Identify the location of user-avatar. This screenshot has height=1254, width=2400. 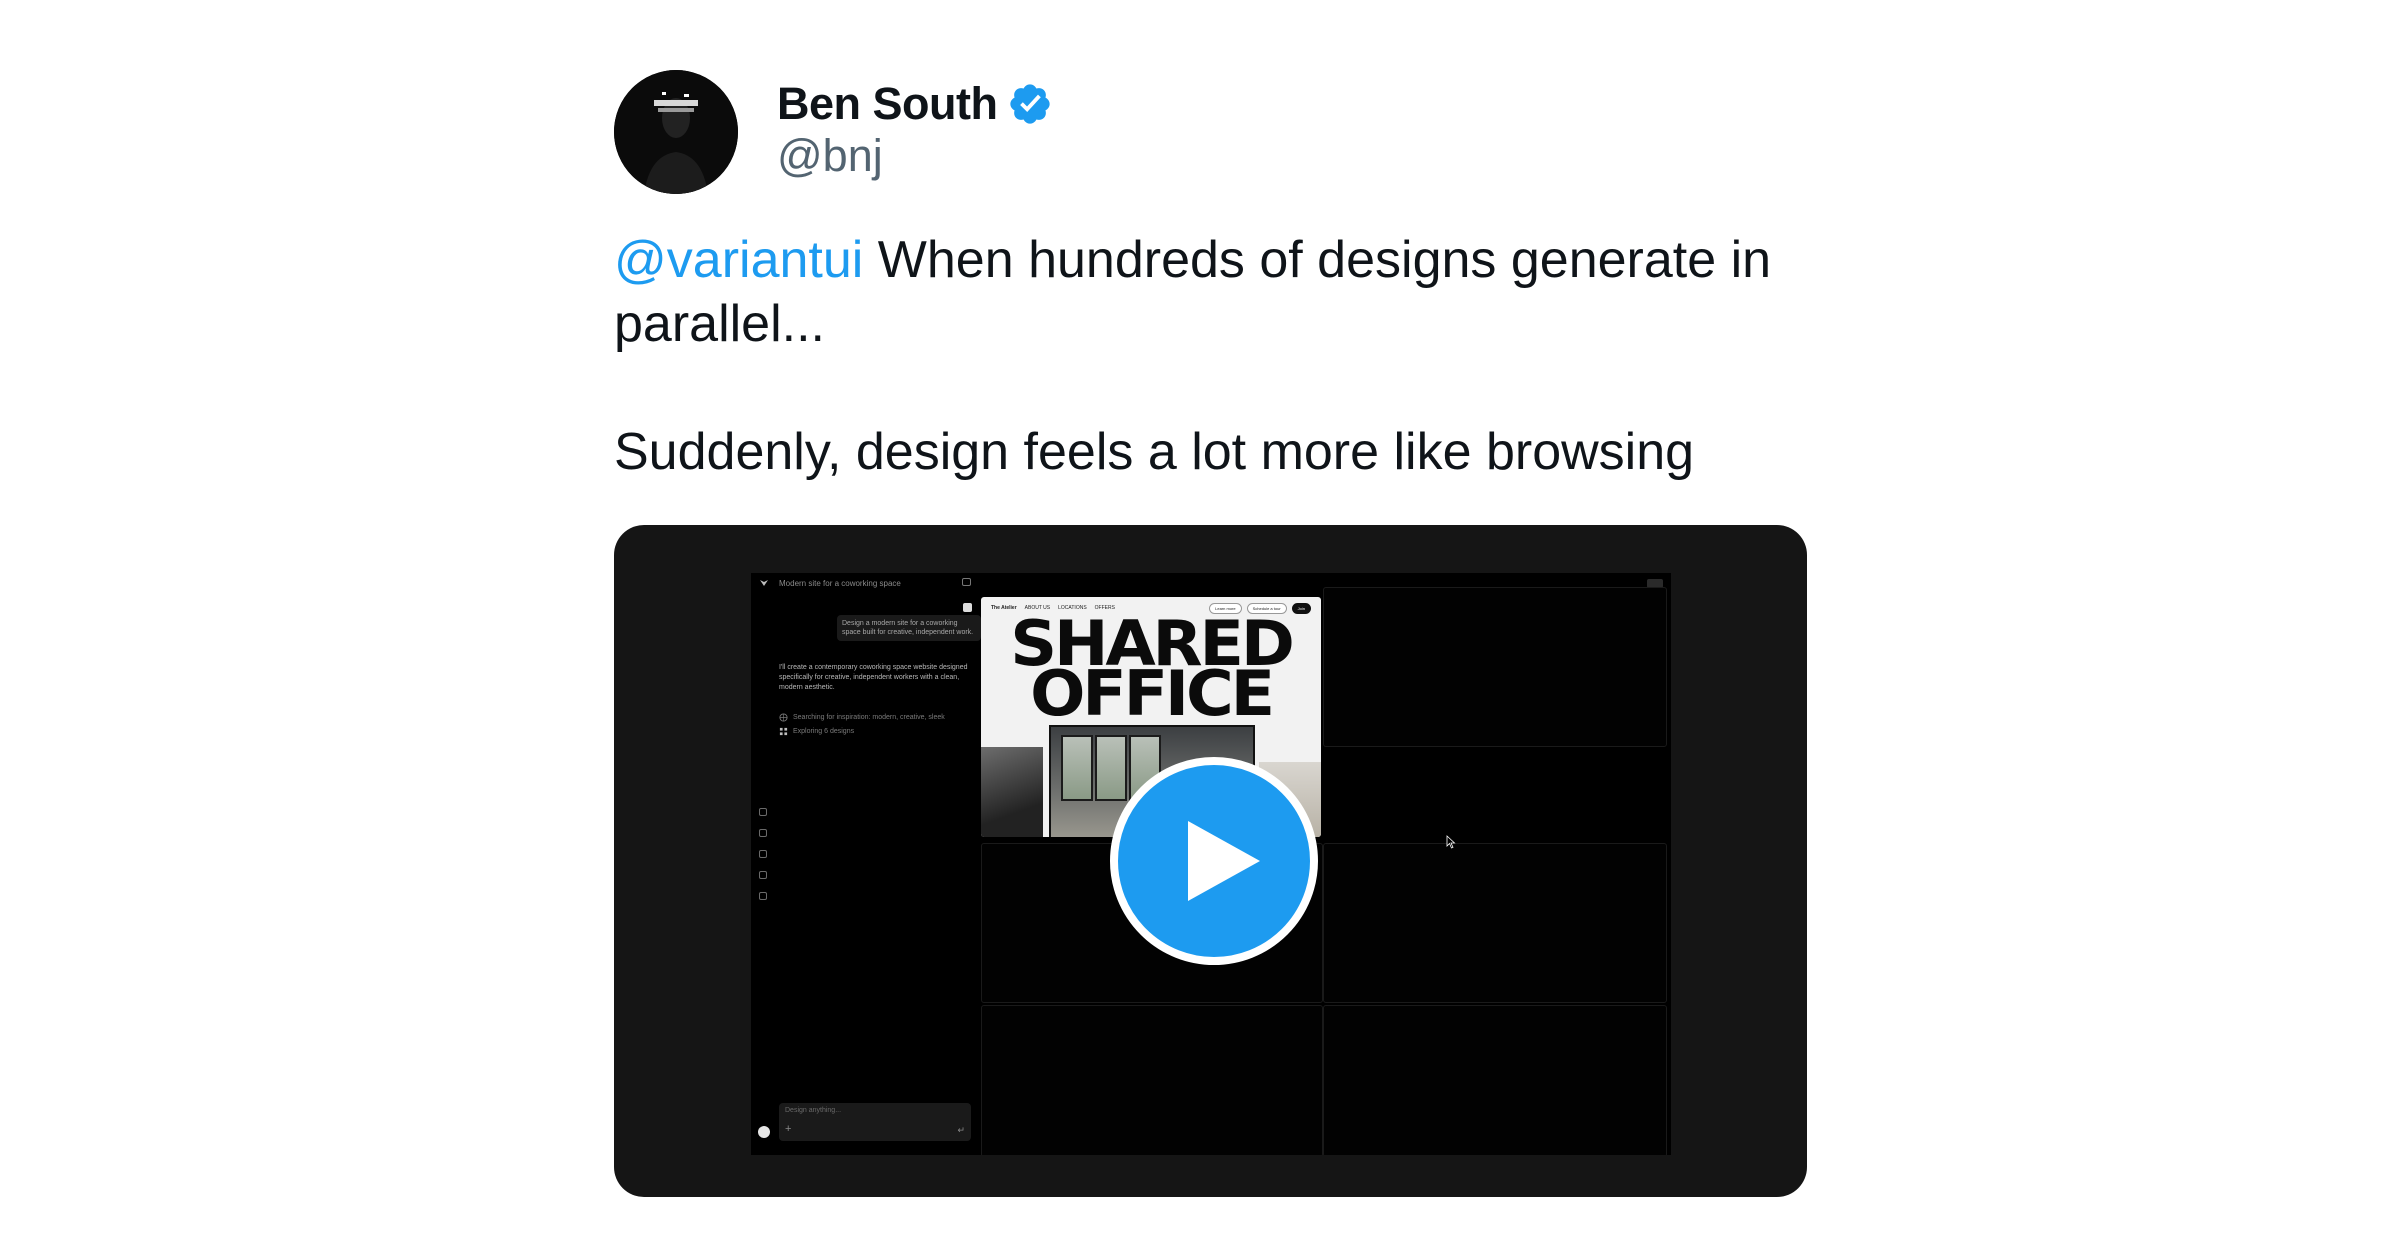
(764, 1132).